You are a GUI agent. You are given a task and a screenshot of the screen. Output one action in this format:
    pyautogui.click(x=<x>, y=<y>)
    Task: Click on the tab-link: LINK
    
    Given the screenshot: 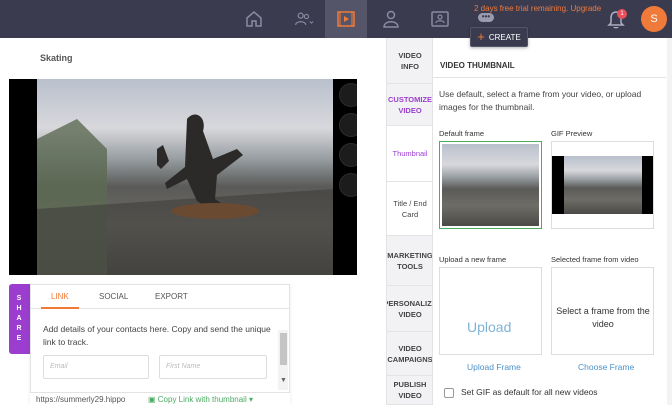 What is the action you would take?
    pyautogui.click(x=60, y=296)
    